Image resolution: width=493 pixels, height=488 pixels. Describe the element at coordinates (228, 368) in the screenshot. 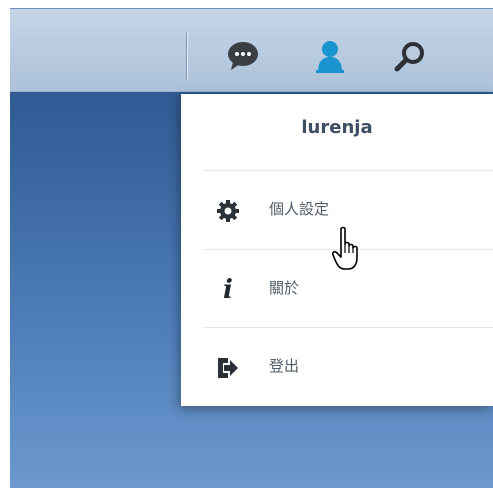

I see `logout-icon` at that location.